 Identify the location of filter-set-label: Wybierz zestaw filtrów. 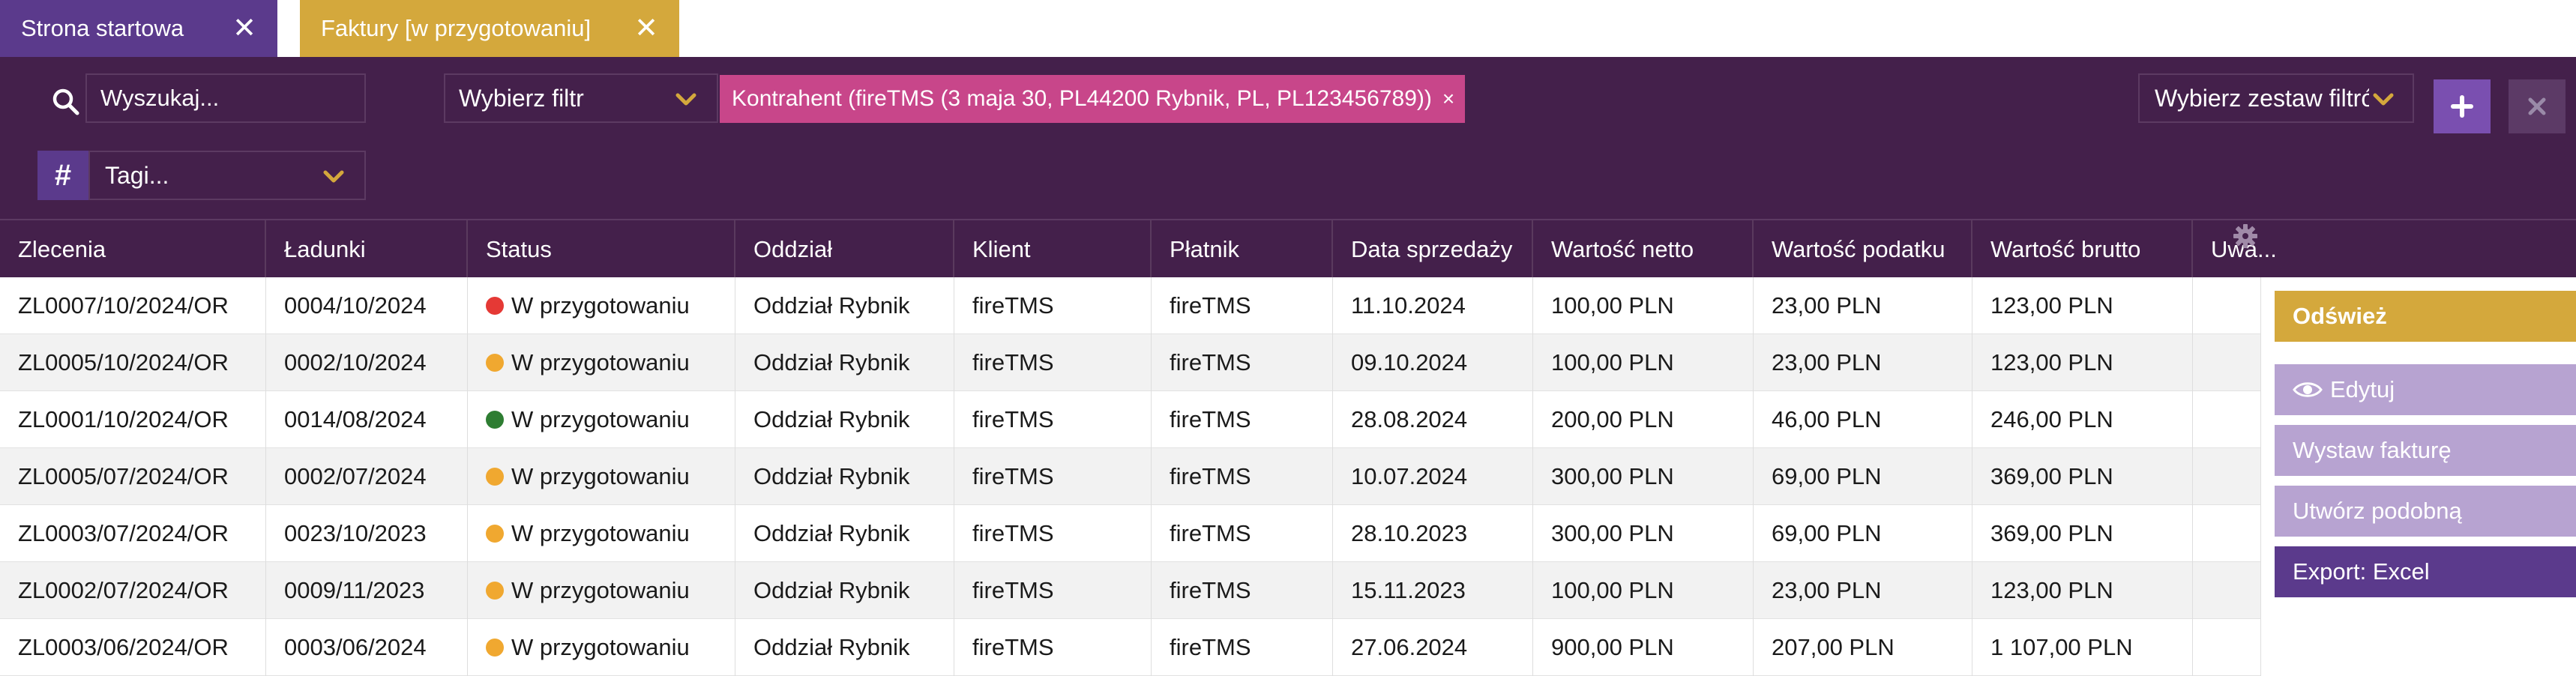
(2262, 98).